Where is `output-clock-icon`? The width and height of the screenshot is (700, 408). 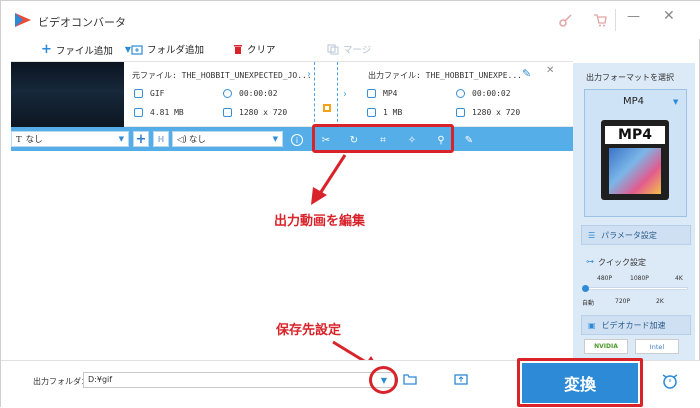 output-clock-icon is located at coordinates (460, 93).